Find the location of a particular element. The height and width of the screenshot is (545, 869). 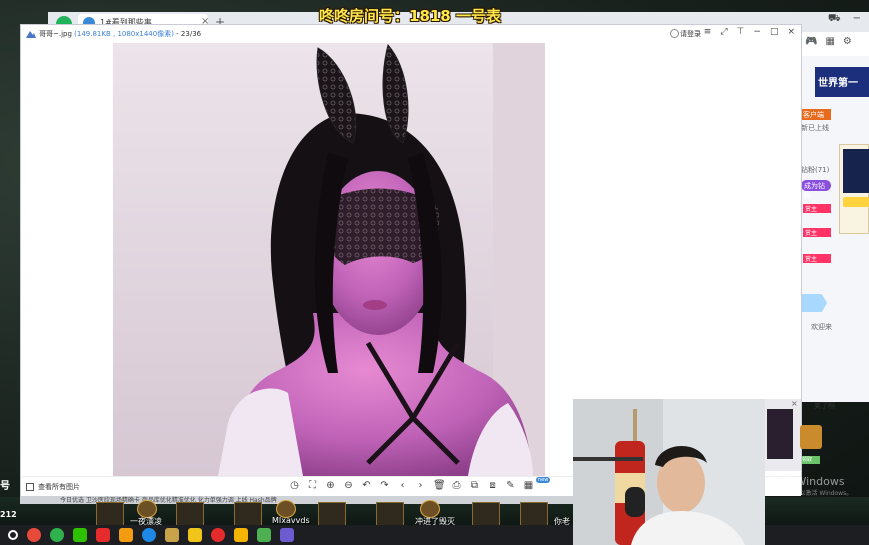

shop-icon: ⛟ is located at coordinates (834, 19).